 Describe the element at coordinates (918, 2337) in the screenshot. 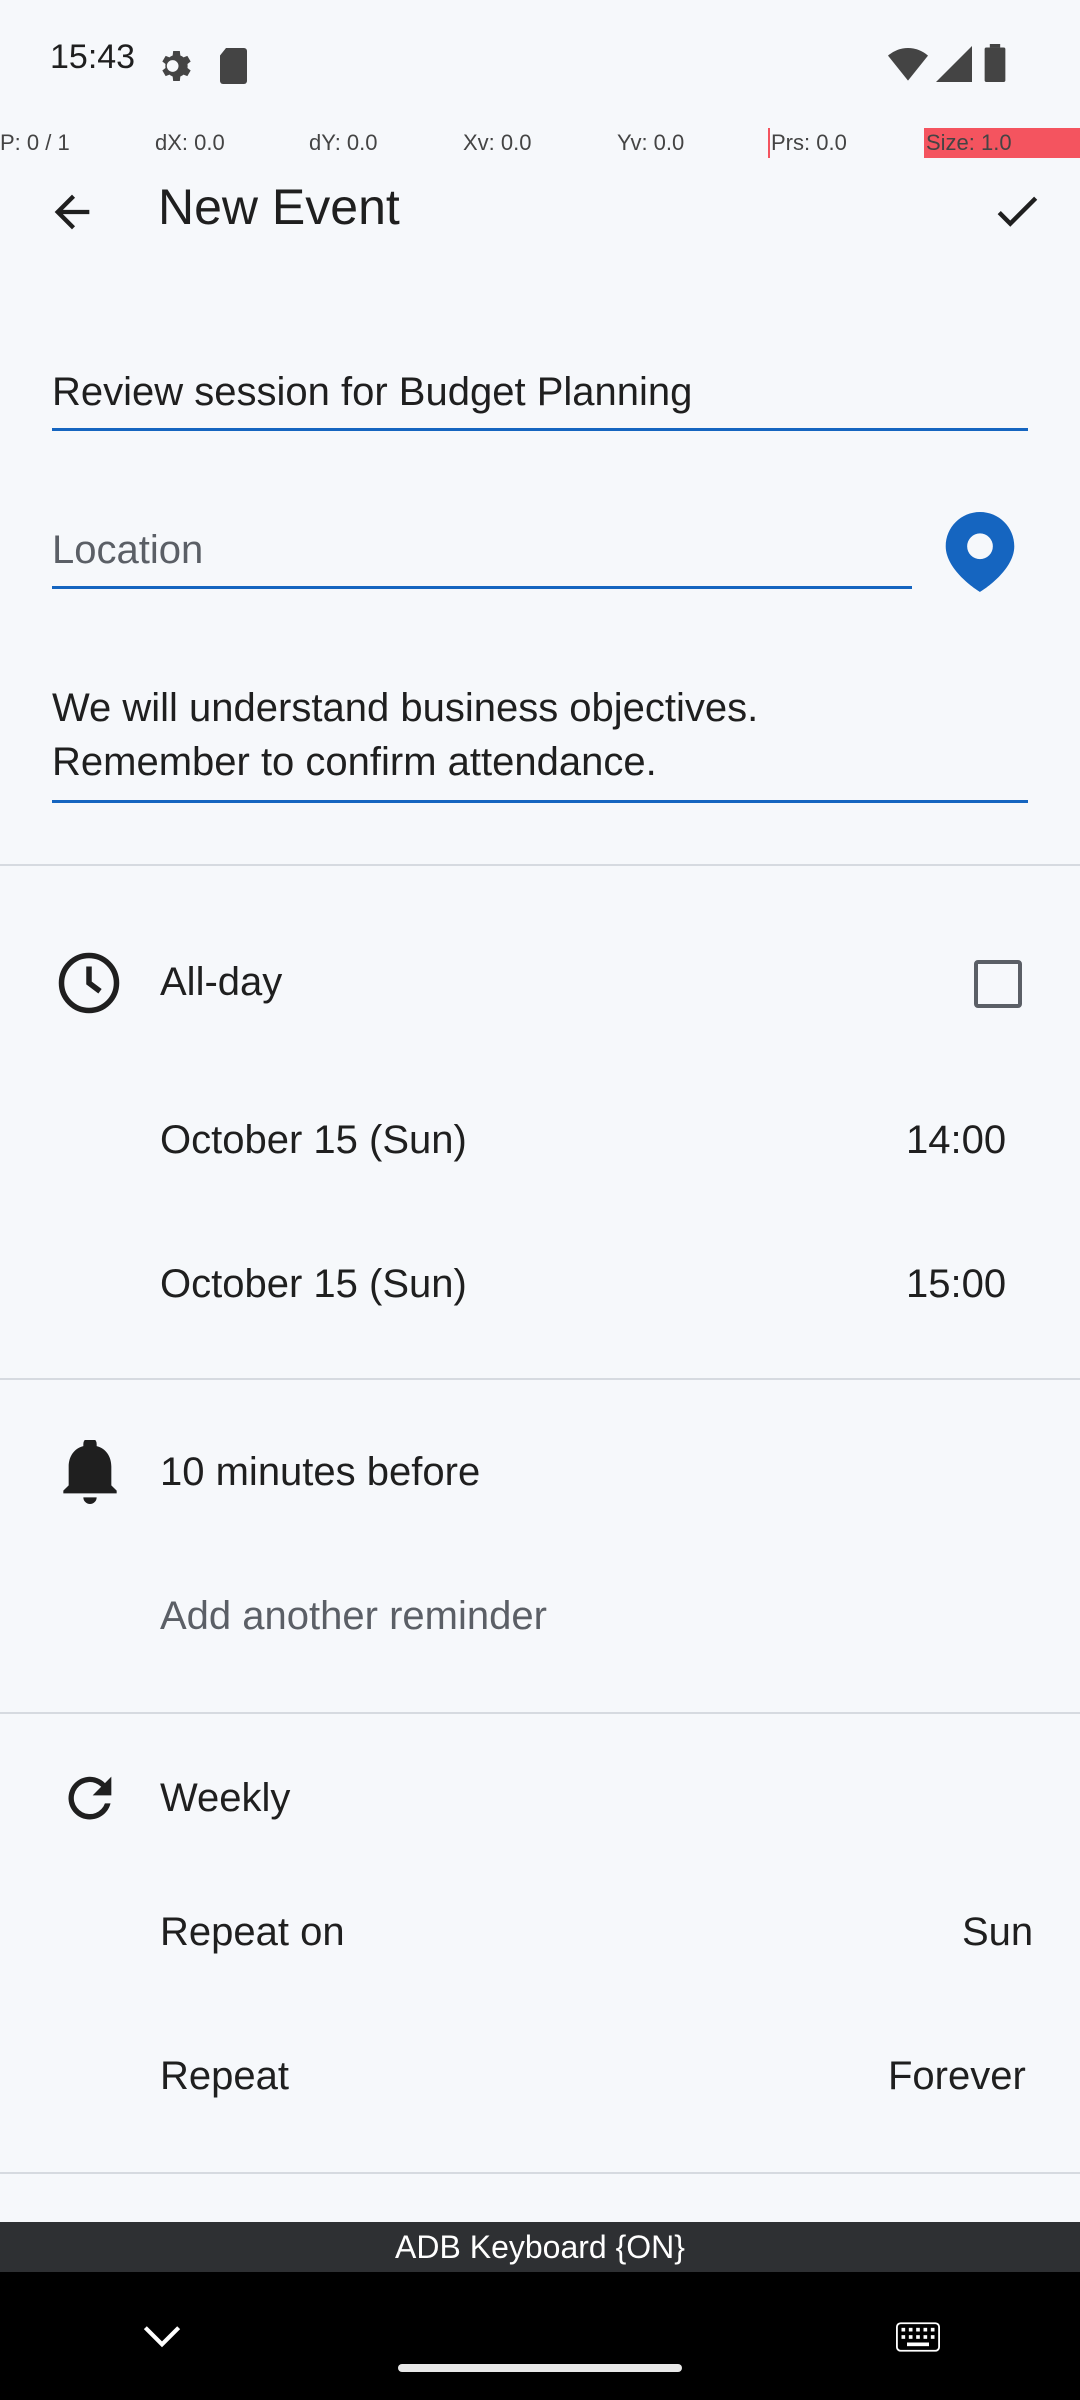

I see `keyboard-icon` at that location.